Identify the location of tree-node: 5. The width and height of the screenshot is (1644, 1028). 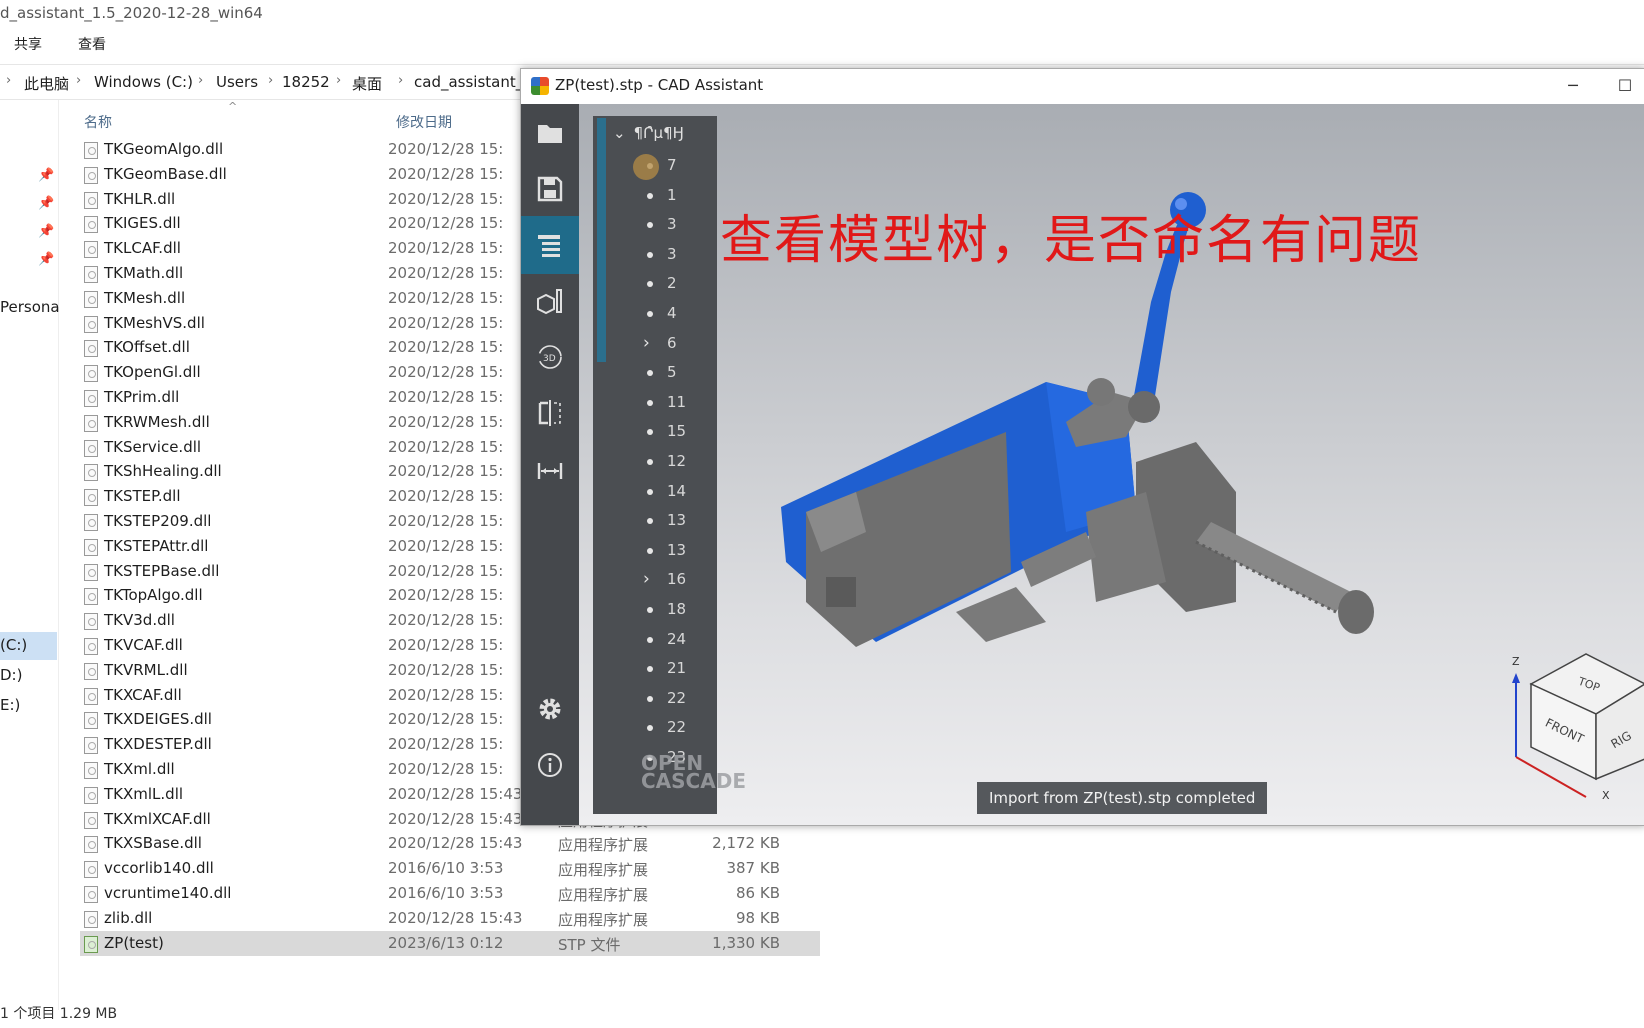
(678, 374).